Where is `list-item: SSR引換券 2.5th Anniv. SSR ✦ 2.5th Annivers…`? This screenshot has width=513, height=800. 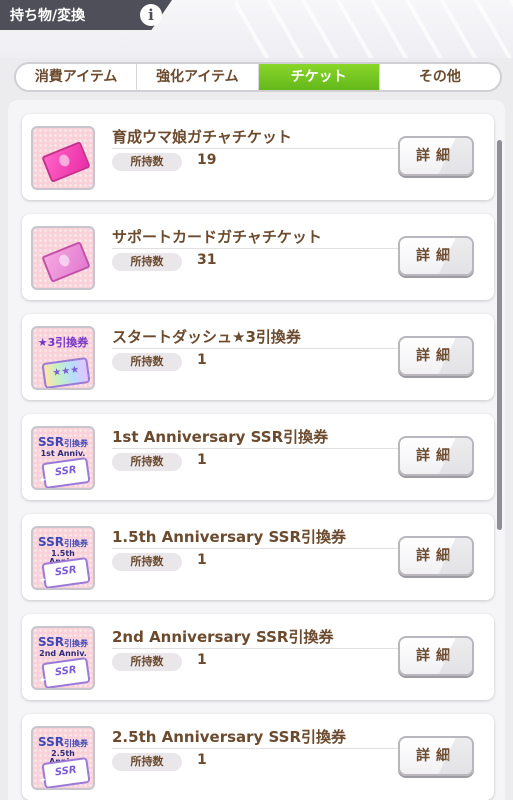
list-item: SSR引換券 2.5th Anniv. SSR ✦ 2.5th Annivers… is located at coordinates (258, 757).